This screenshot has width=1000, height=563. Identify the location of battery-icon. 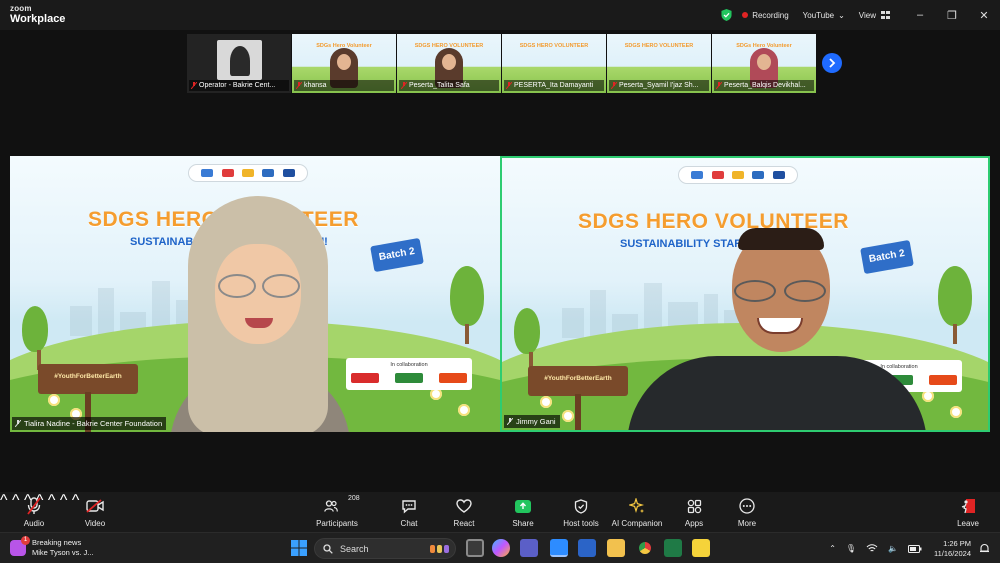
(915, 548).